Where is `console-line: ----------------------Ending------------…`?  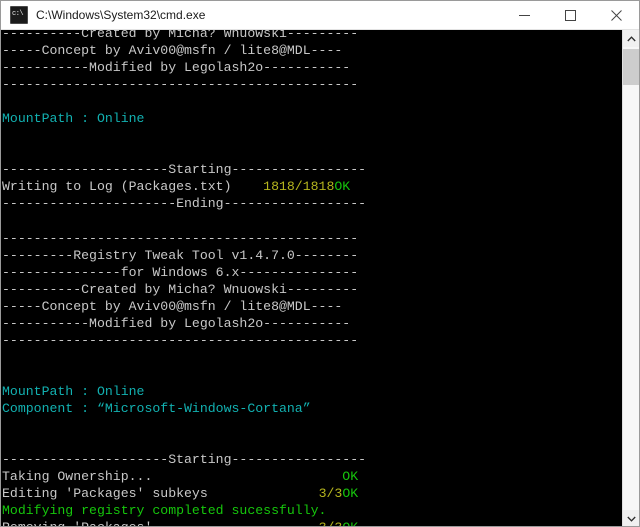 console-line: ----------------------Ending------------… is located at coordinates (311, 203).